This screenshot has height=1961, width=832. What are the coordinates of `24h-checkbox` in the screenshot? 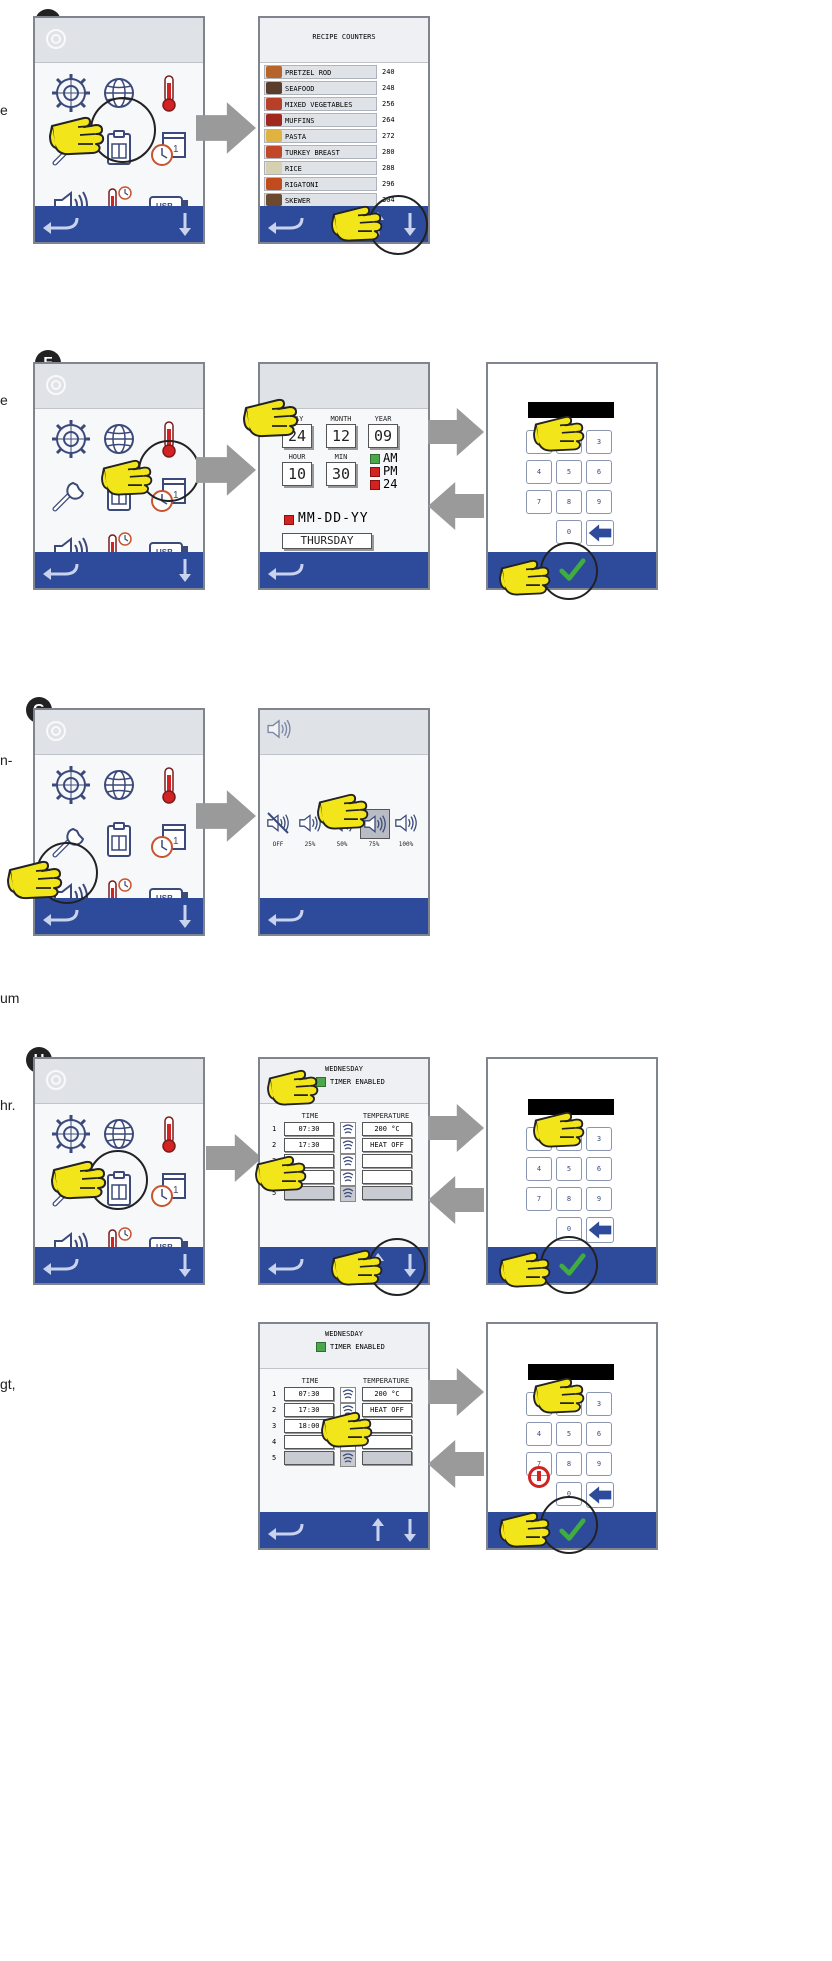 It's located at (375, 485).